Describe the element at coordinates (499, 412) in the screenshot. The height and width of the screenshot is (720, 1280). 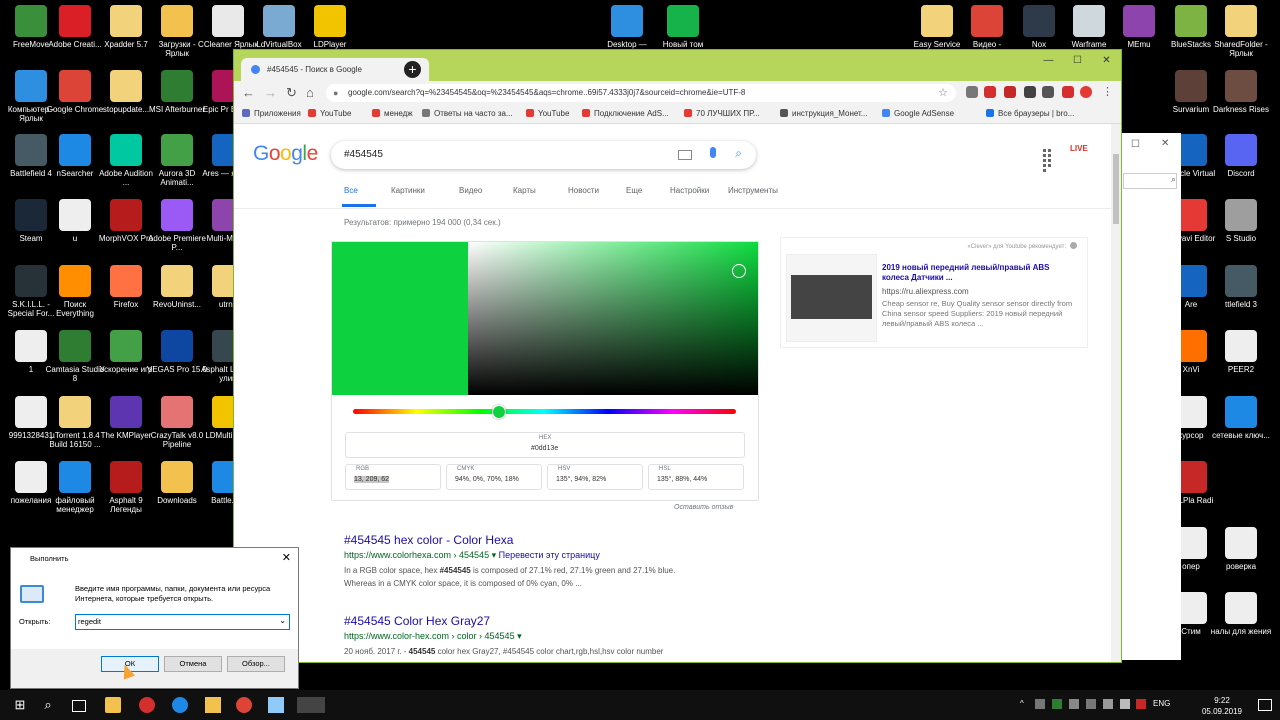
I see `hue-handle` at that location.